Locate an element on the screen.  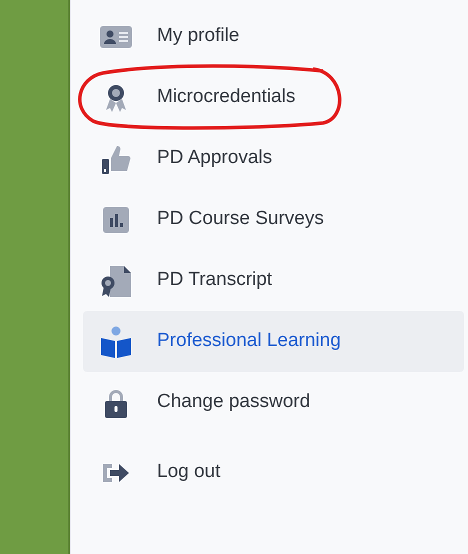
menu-item: My profile is located at coordinates (273, 36).